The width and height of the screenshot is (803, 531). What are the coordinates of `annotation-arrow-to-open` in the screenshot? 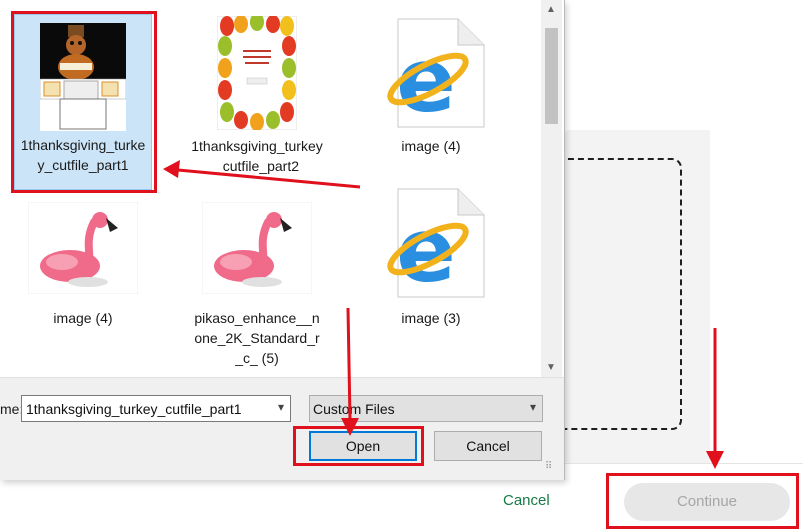 It's located at (349, 364).